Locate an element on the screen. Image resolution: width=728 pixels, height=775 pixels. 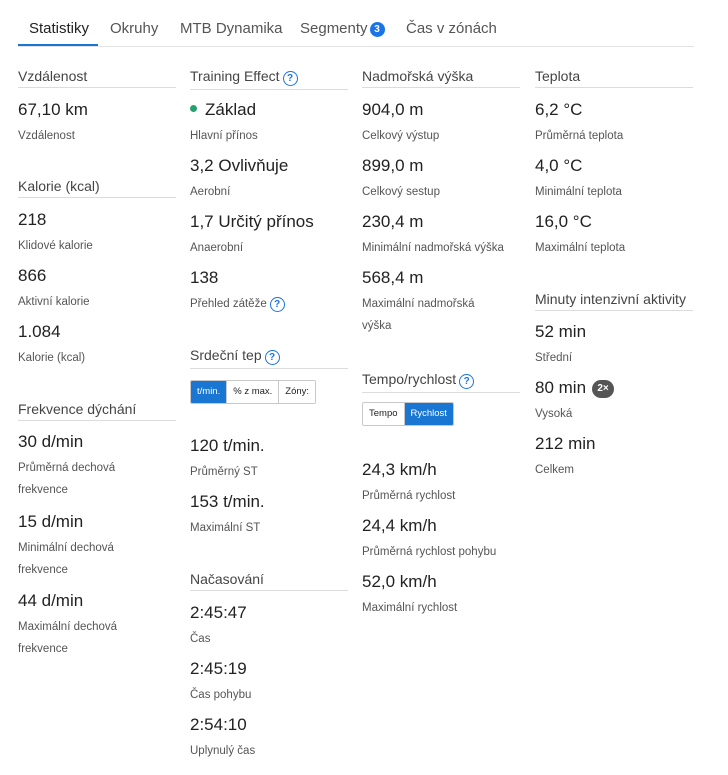
stat-value: 218 is located at coordinates (32, 219).